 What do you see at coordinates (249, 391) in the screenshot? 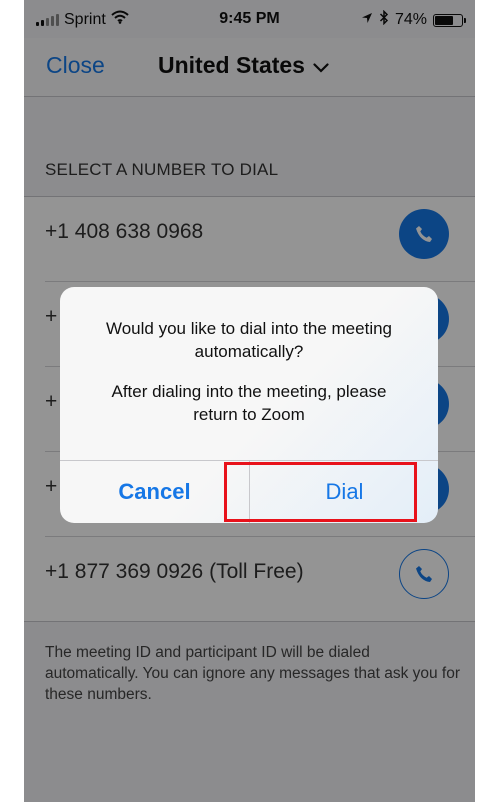
I see `alert-line: After dialing into the meeting, please` at bounding box center [249, 391].